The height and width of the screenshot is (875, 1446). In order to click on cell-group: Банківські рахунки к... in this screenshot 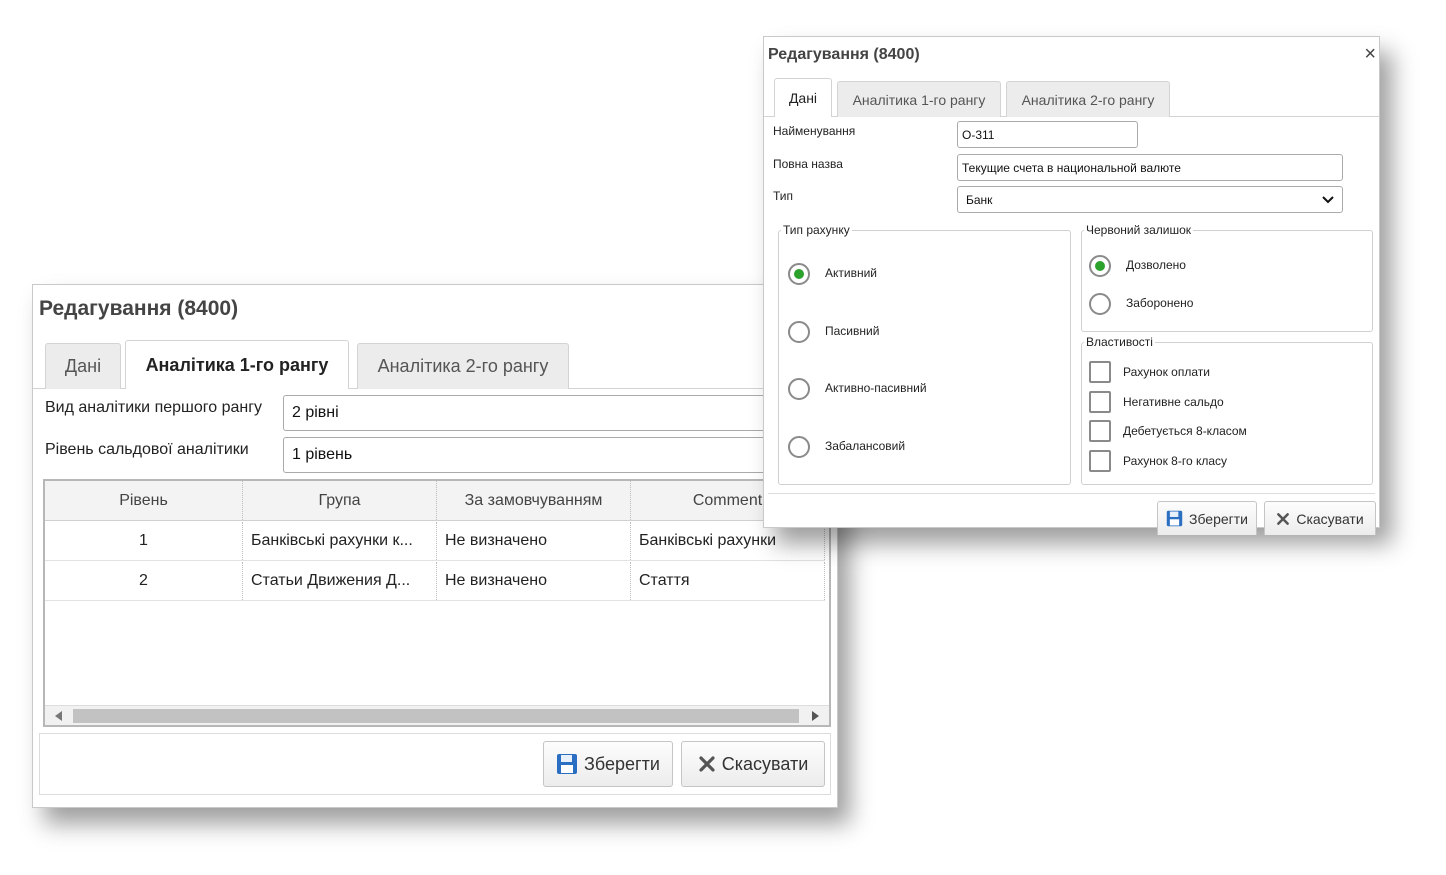, I will do `click(340, 541)`.